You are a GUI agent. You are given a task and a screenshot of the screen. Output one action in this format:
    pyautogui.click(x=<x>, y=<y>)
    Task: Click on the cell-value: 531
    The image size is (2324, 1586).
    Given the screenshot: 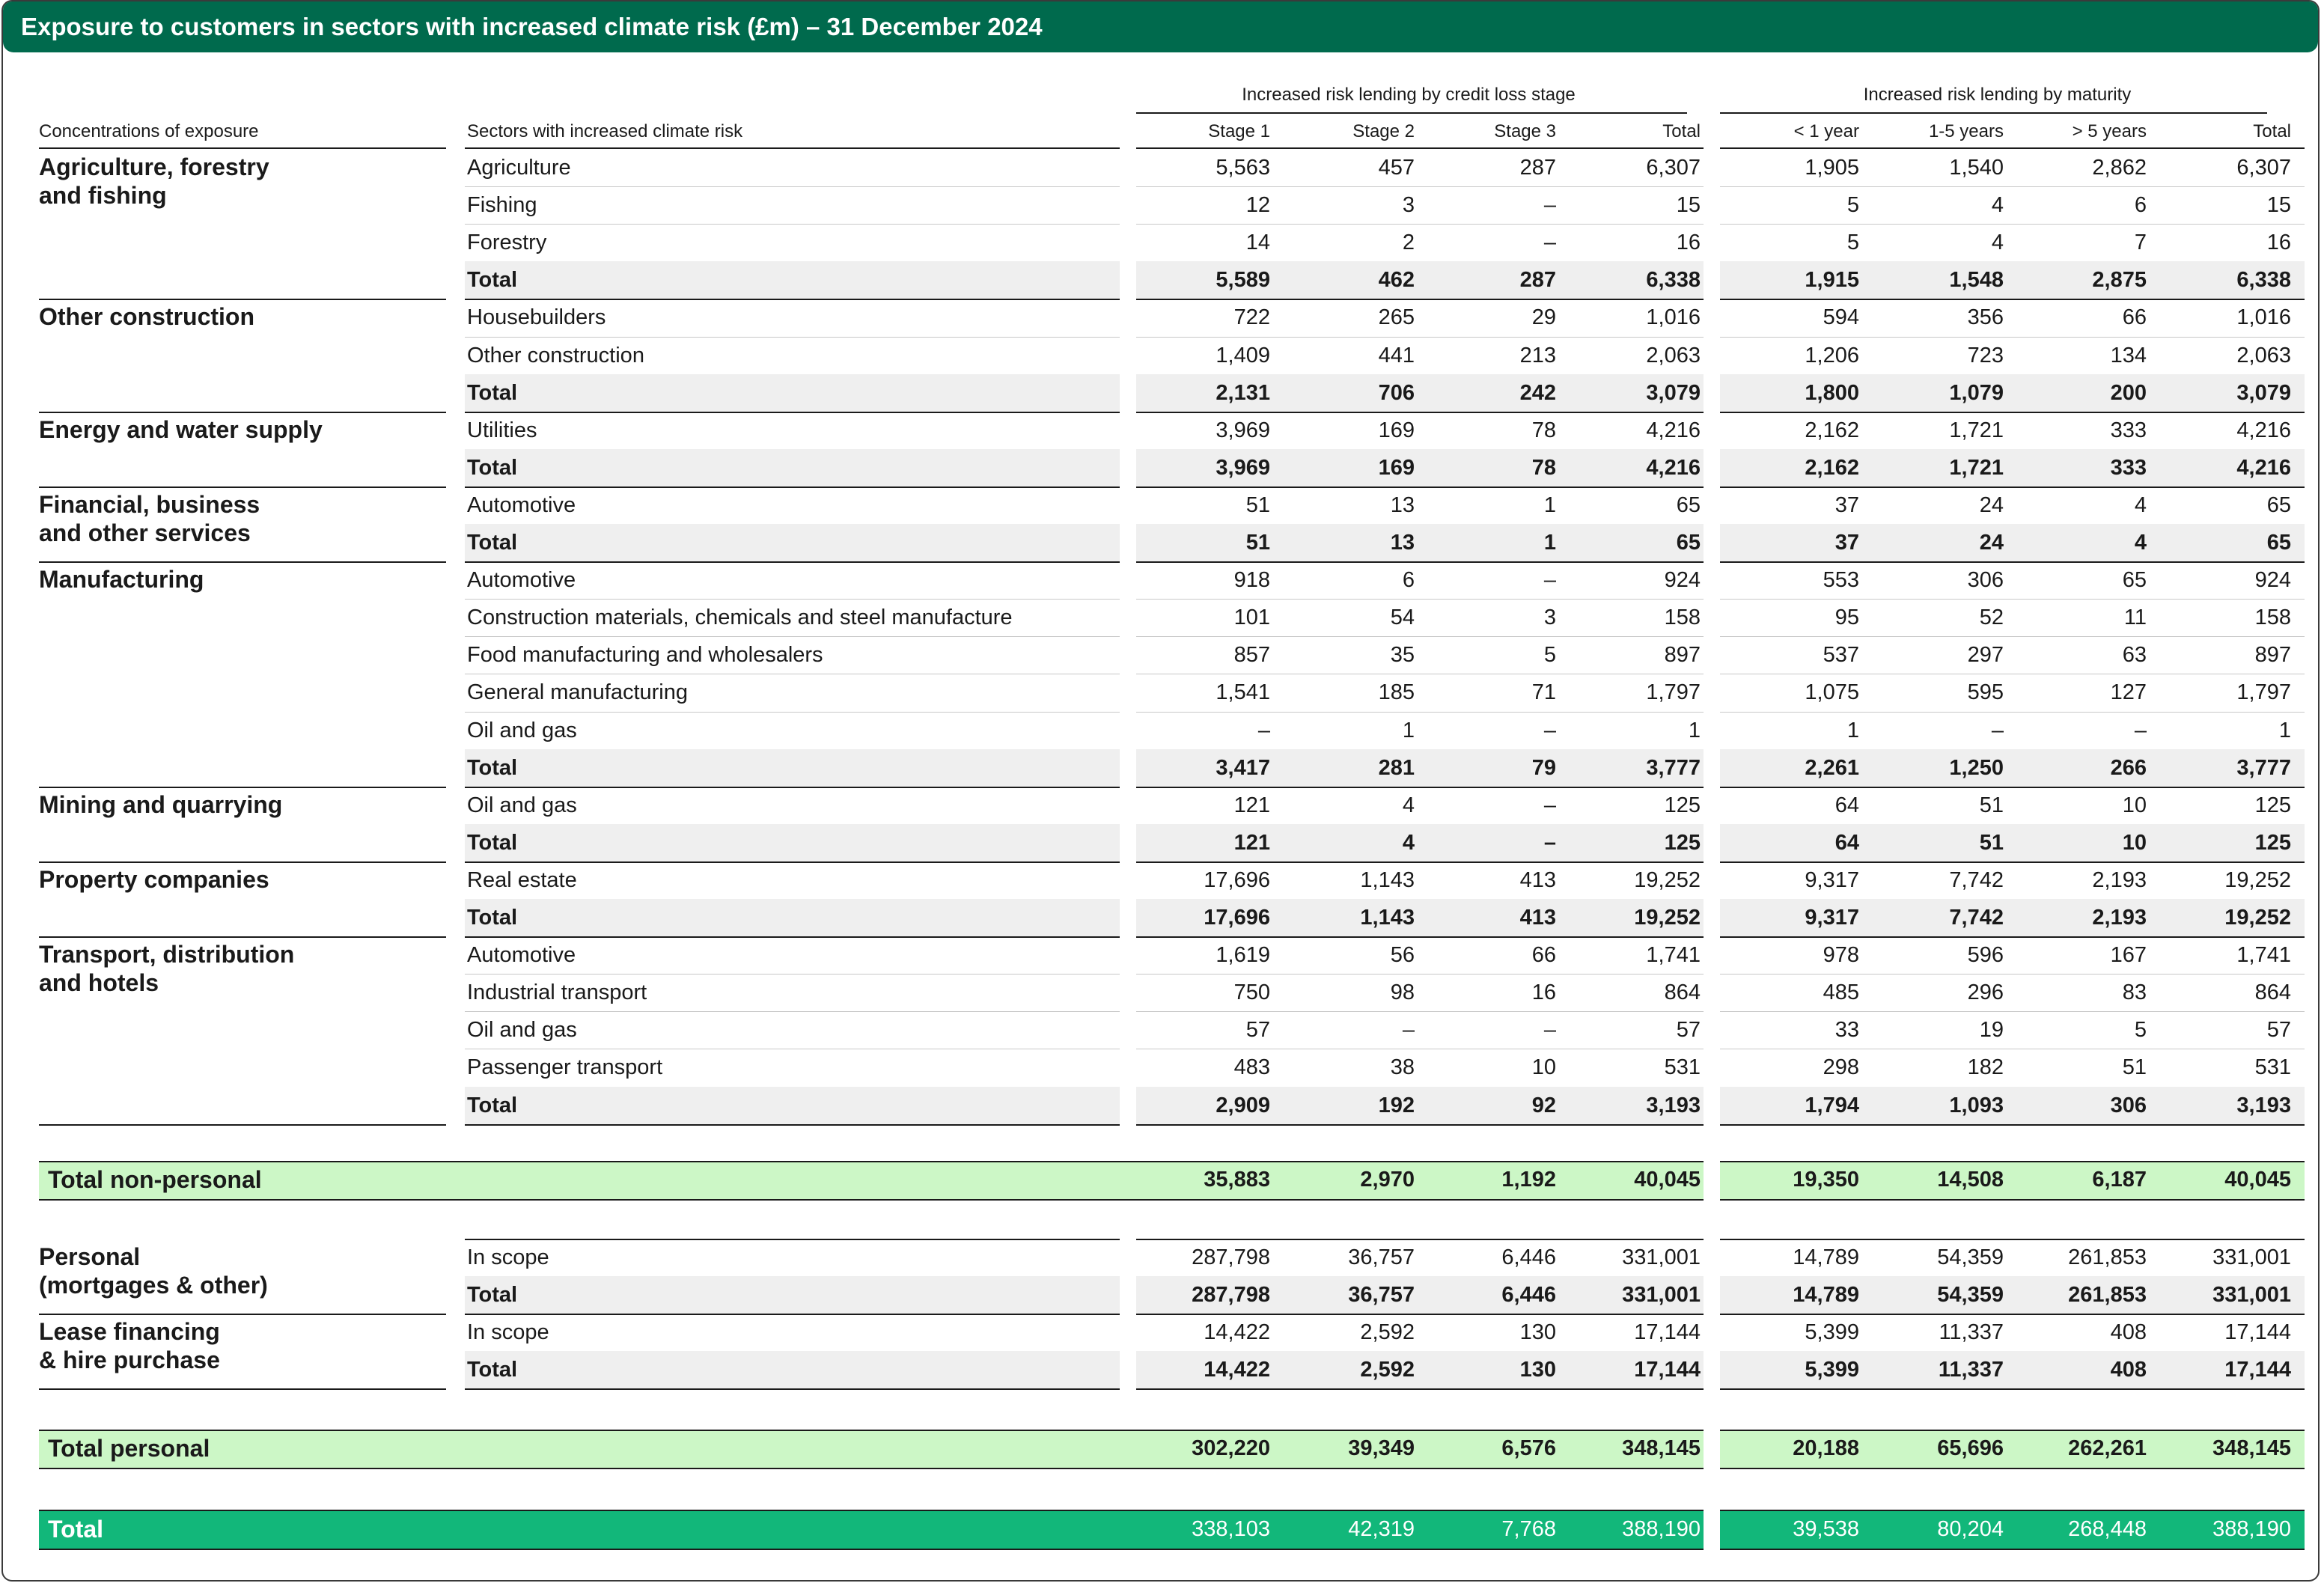 What is the action you would take?
    pyautogui.click(x=1682, y=1067)
    